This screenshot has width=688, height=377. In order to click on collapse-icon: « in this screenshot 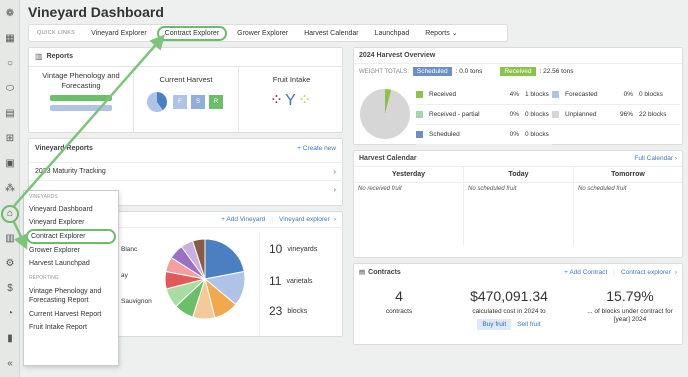, I will do `click(10, 364)`.